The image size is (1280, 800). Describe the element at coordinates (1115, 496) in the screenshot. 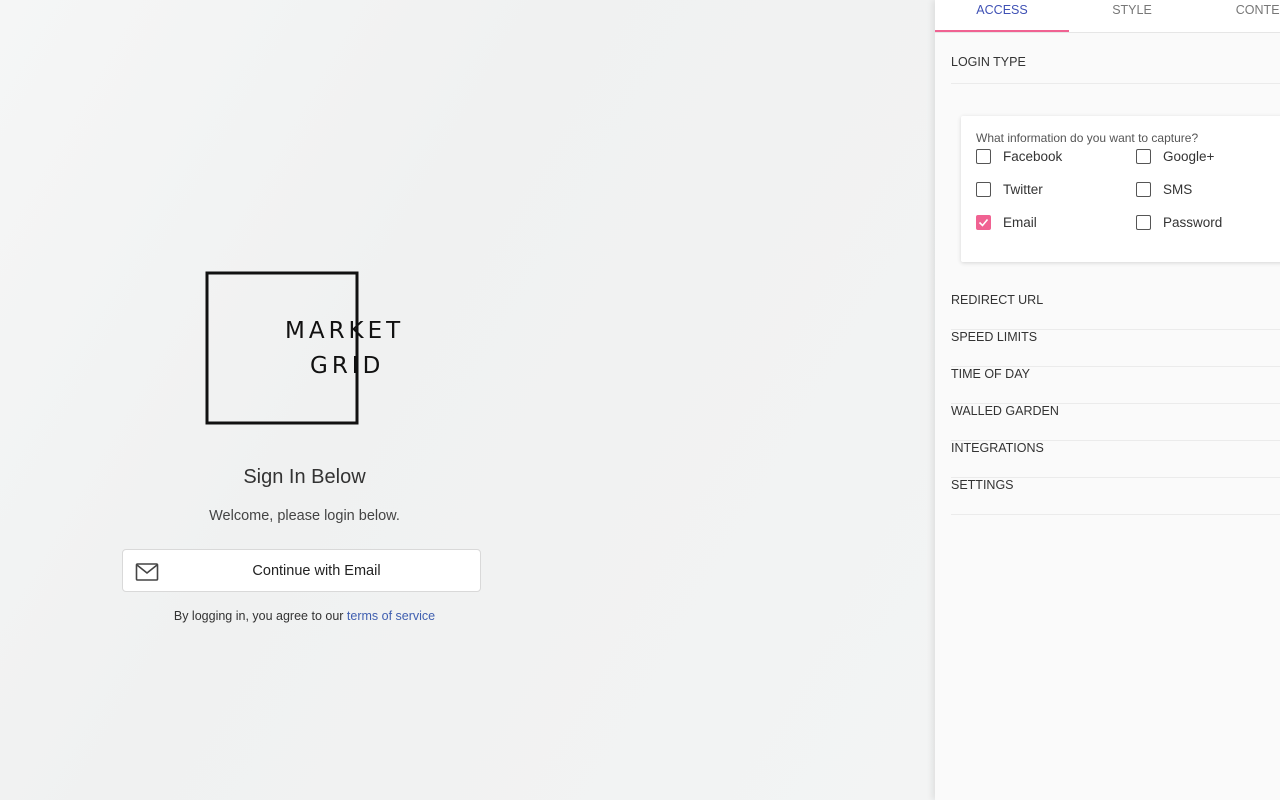

I see `section-settings: SETTINGS` at that location.